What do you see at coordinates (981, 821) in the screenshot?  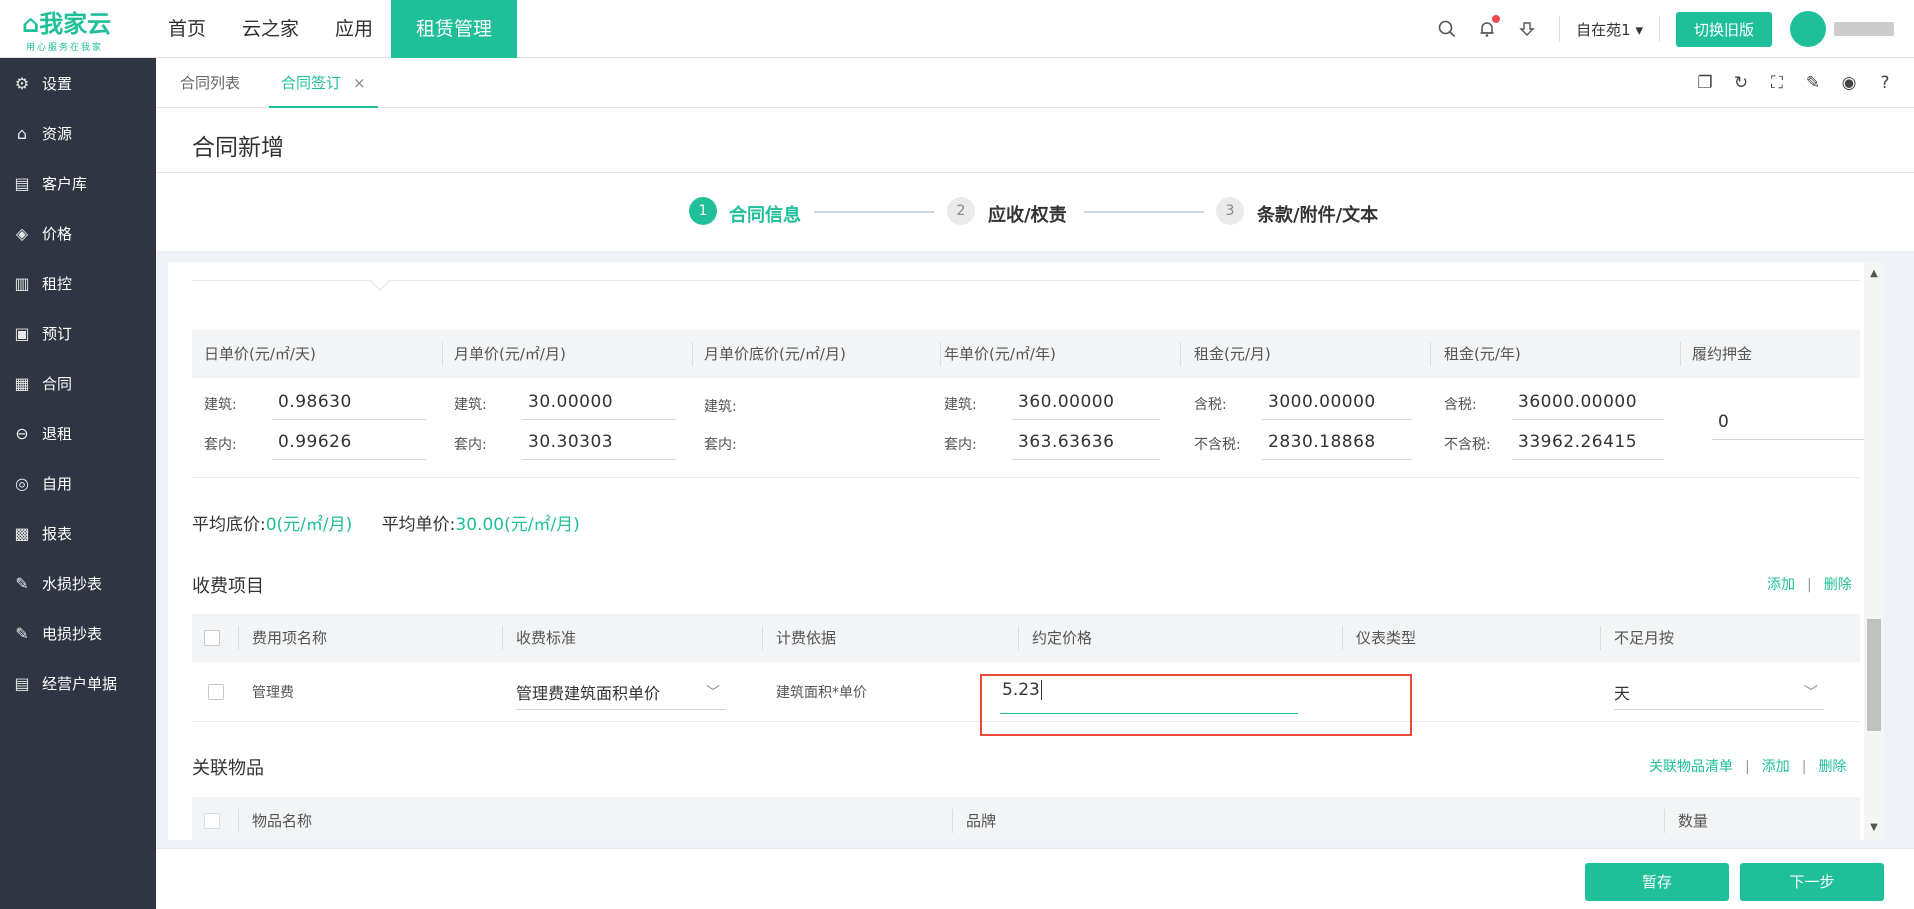 I see `col-item-brand: 品牌` at bounding box center [981, 821].